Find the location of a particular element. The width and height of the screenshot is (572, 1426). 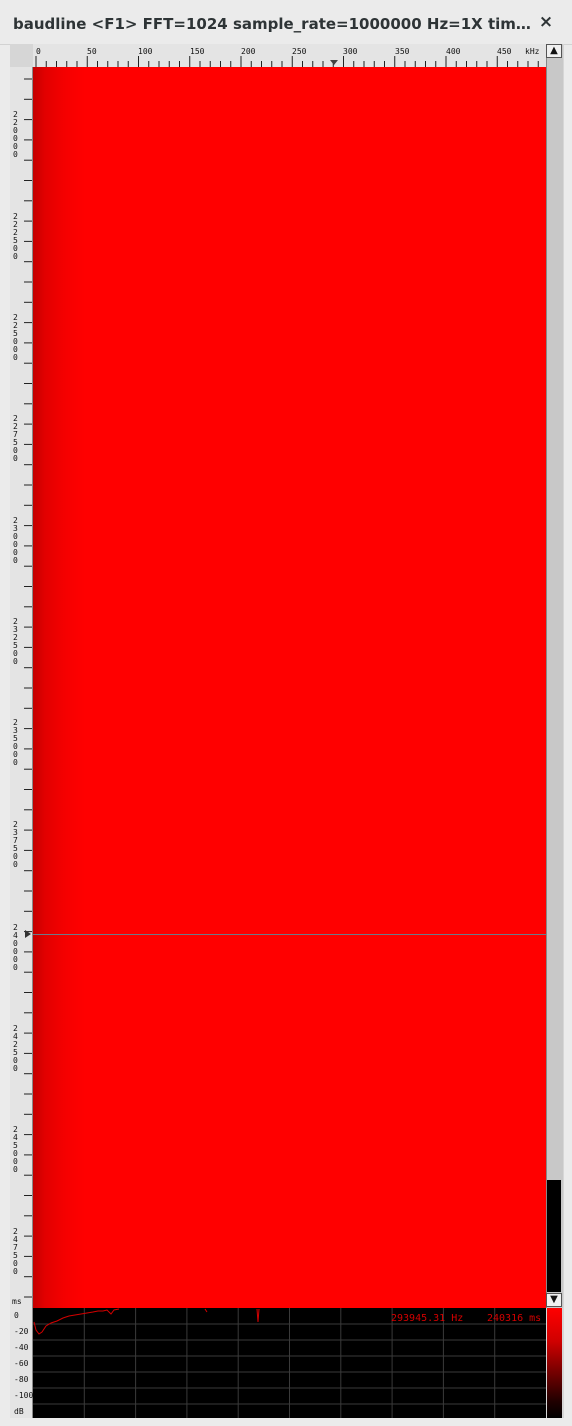

db-axis: 0 -20 -40 -60 -80 -100 dB is located at coordinates (21, 1363).